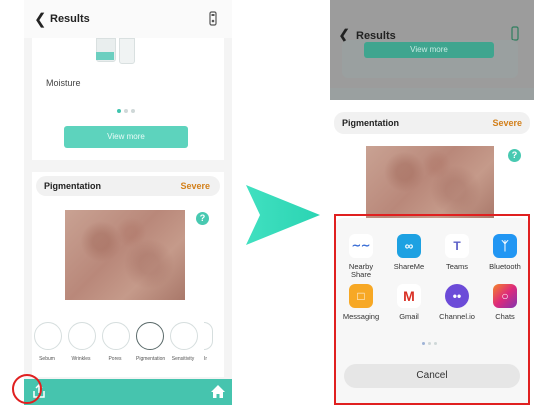 Image resolution: width=542 pixels, height=405 pixels. I want to click on tab-label: Sebum, so click(47, 359).